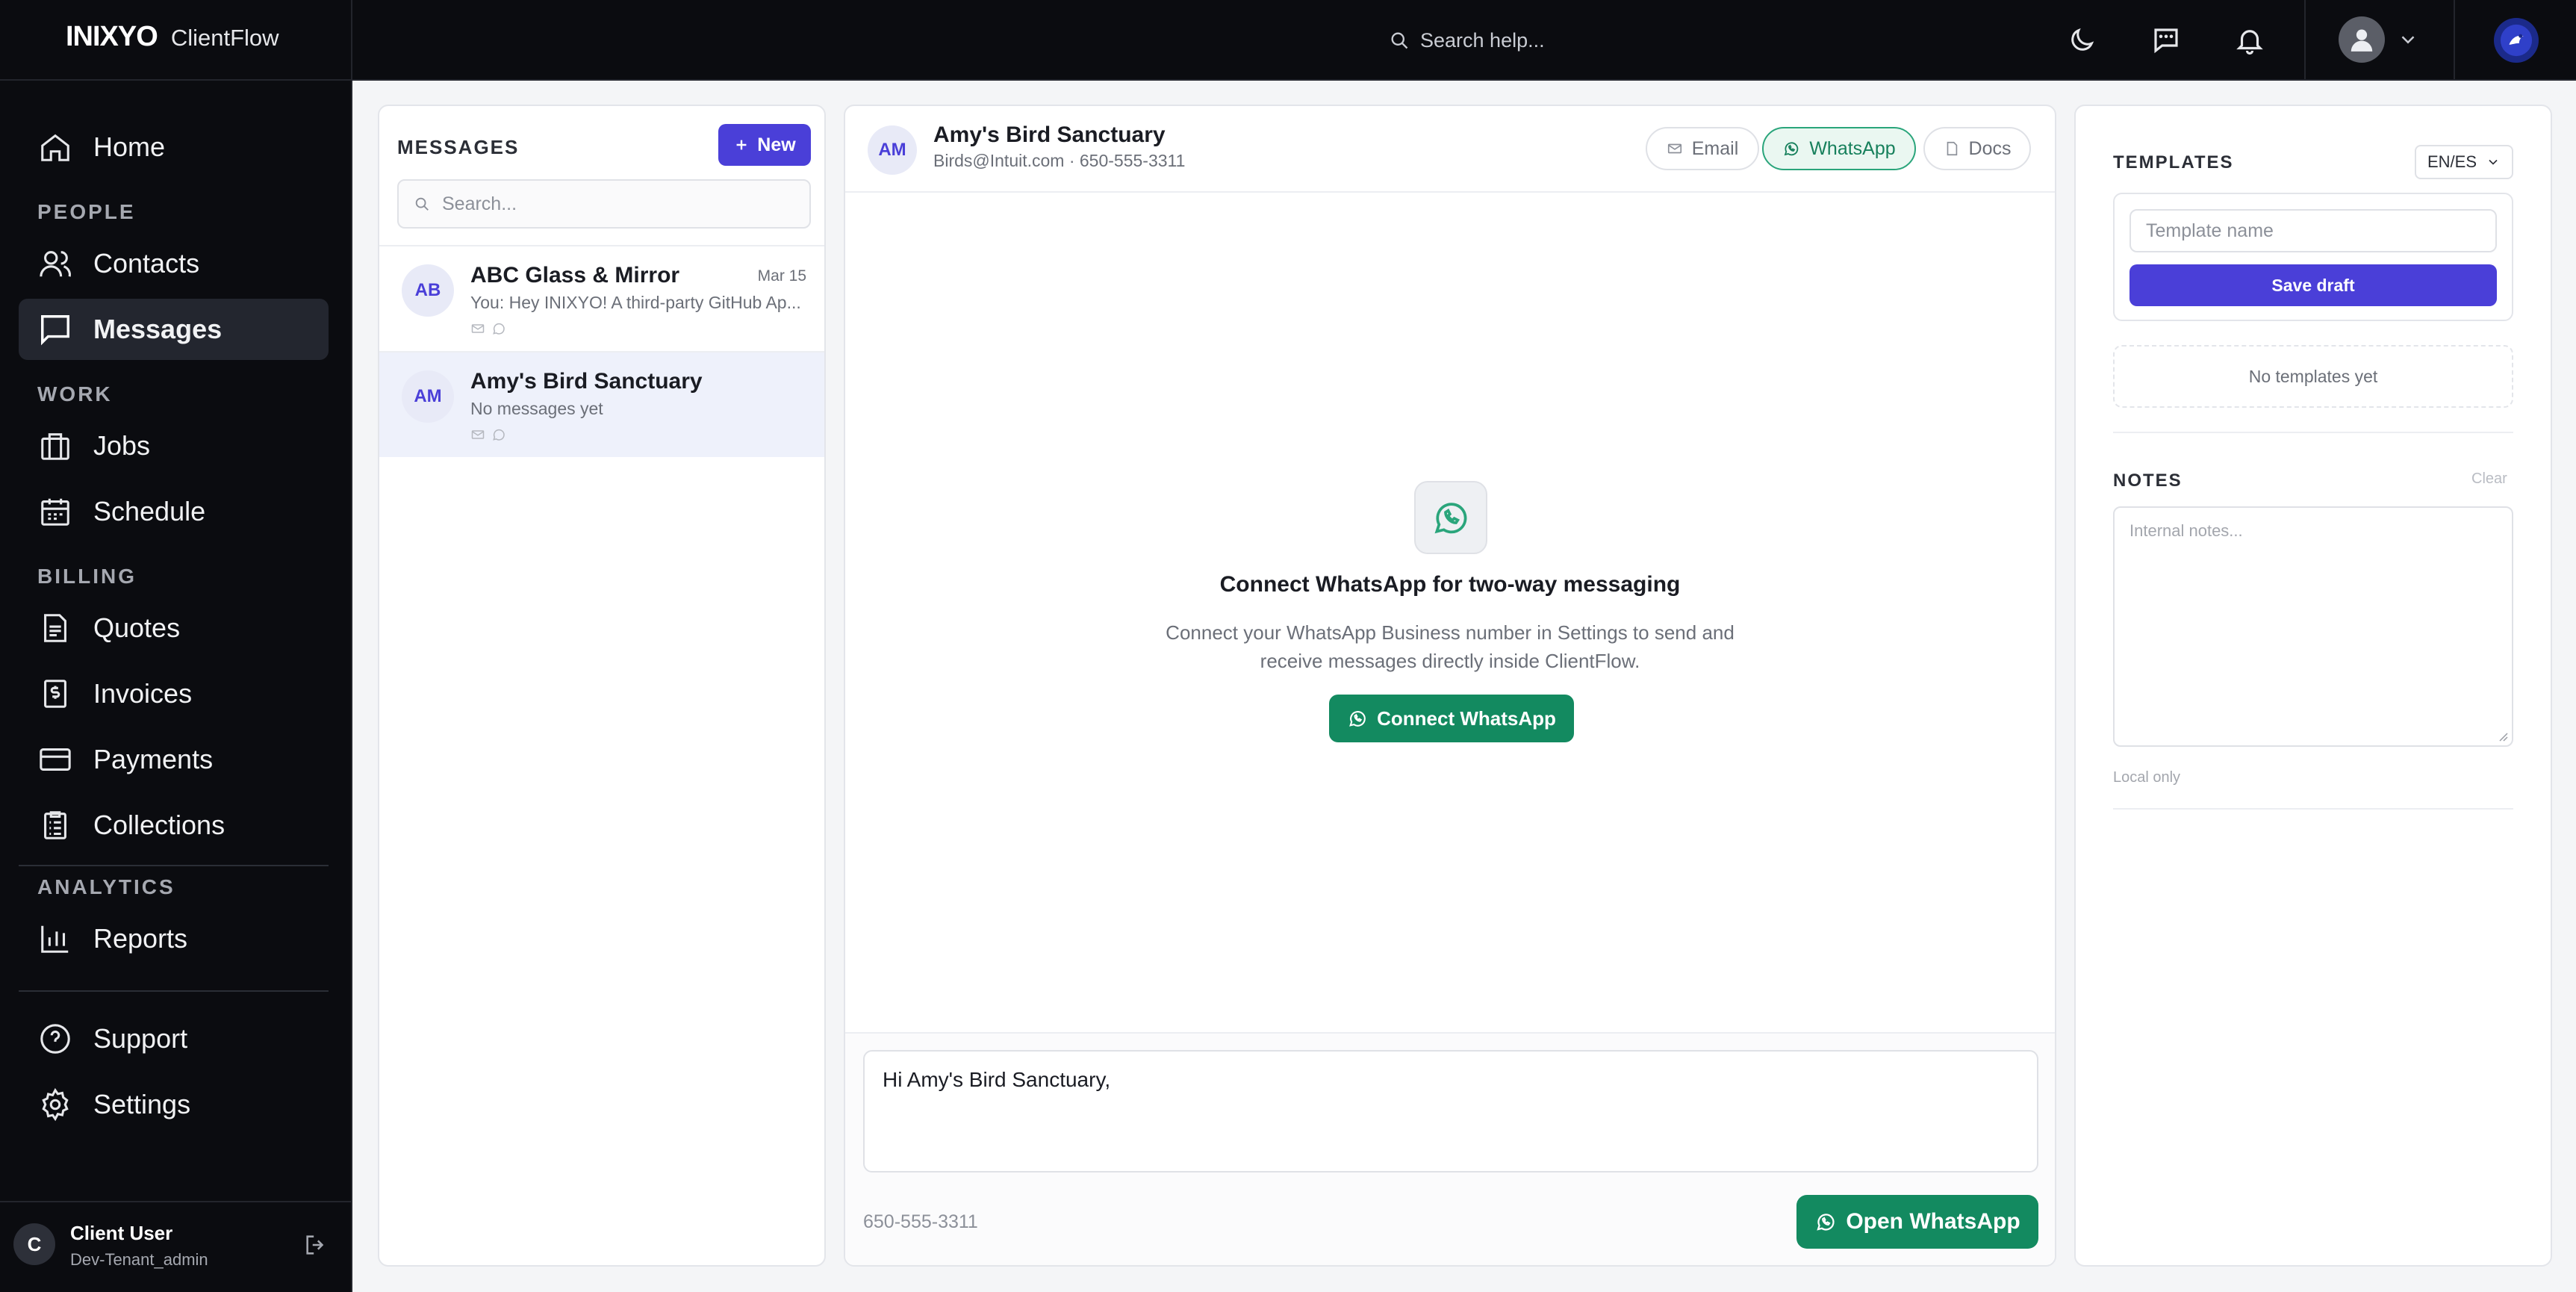  Describe the element at coordinates (139, 1259) in the screenshot. I see `user-tenant: Dev-Tenant_admin` at that location.